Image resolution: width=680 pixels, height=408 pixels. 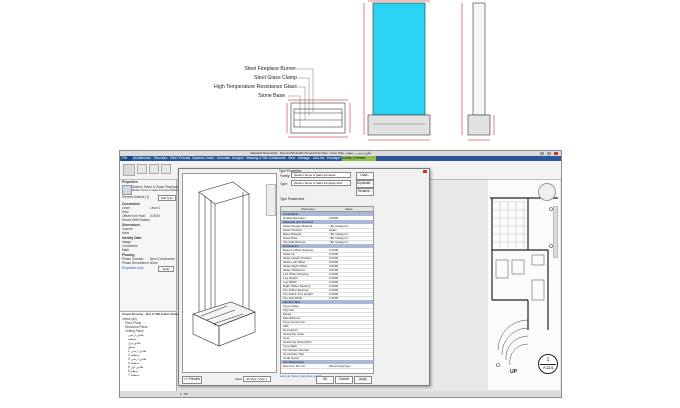 What do you see at coordinates (321, 183) in the screenshot?
I see `type-select: Modern Stone & Glass Fireplace Mod` at bounding box center [321, 183].